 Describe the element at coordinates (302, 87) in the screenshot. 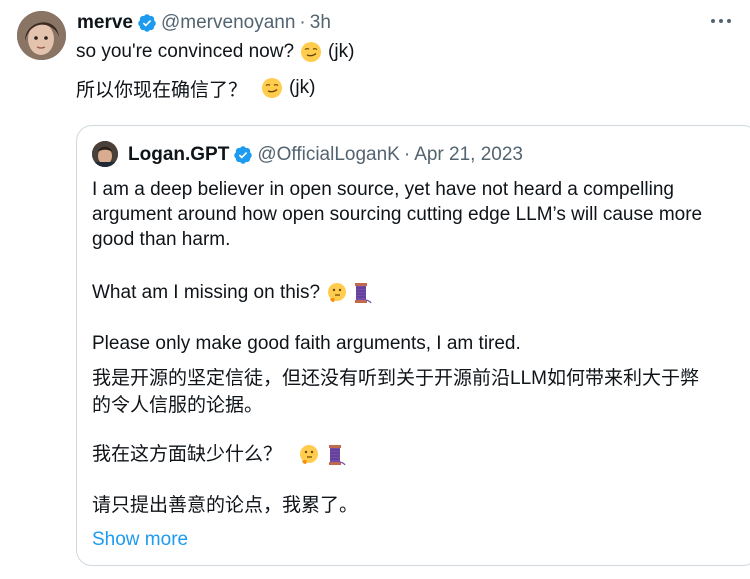

I see `tweet-text-zh-suffix: (jk)` at that location.